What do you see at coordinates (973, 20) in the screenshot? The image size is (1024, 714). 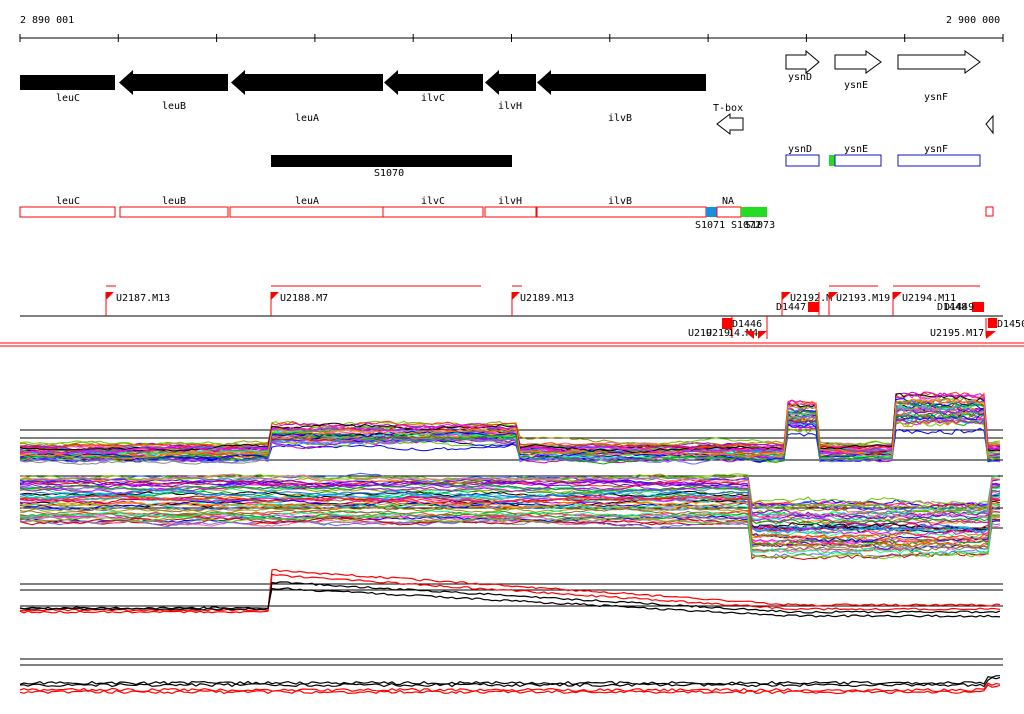 I see `ruler-end-label: 2 900 000` at bounding box center [973, 20].